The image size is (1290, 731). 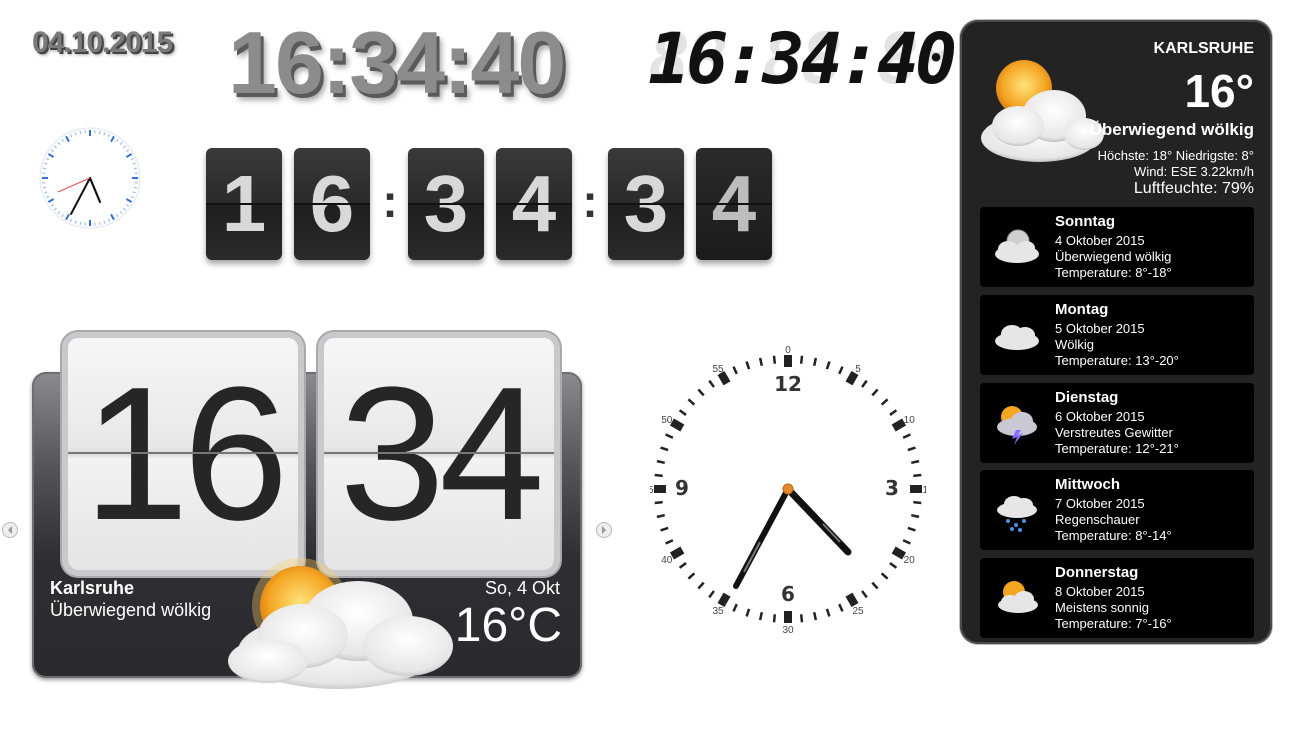 What do you see at coordinates (1100, 240) in the screenshot?
I see `forecast-date: 4 Oktober 2015` at bounding box center [1100, 240].